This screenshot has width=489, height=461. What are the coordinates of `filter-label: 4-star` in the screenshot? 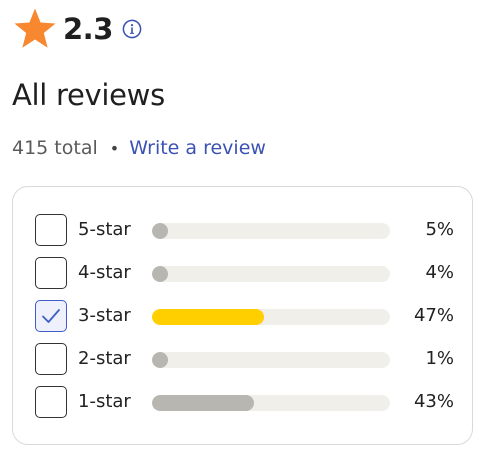 It's located at (104, 272).